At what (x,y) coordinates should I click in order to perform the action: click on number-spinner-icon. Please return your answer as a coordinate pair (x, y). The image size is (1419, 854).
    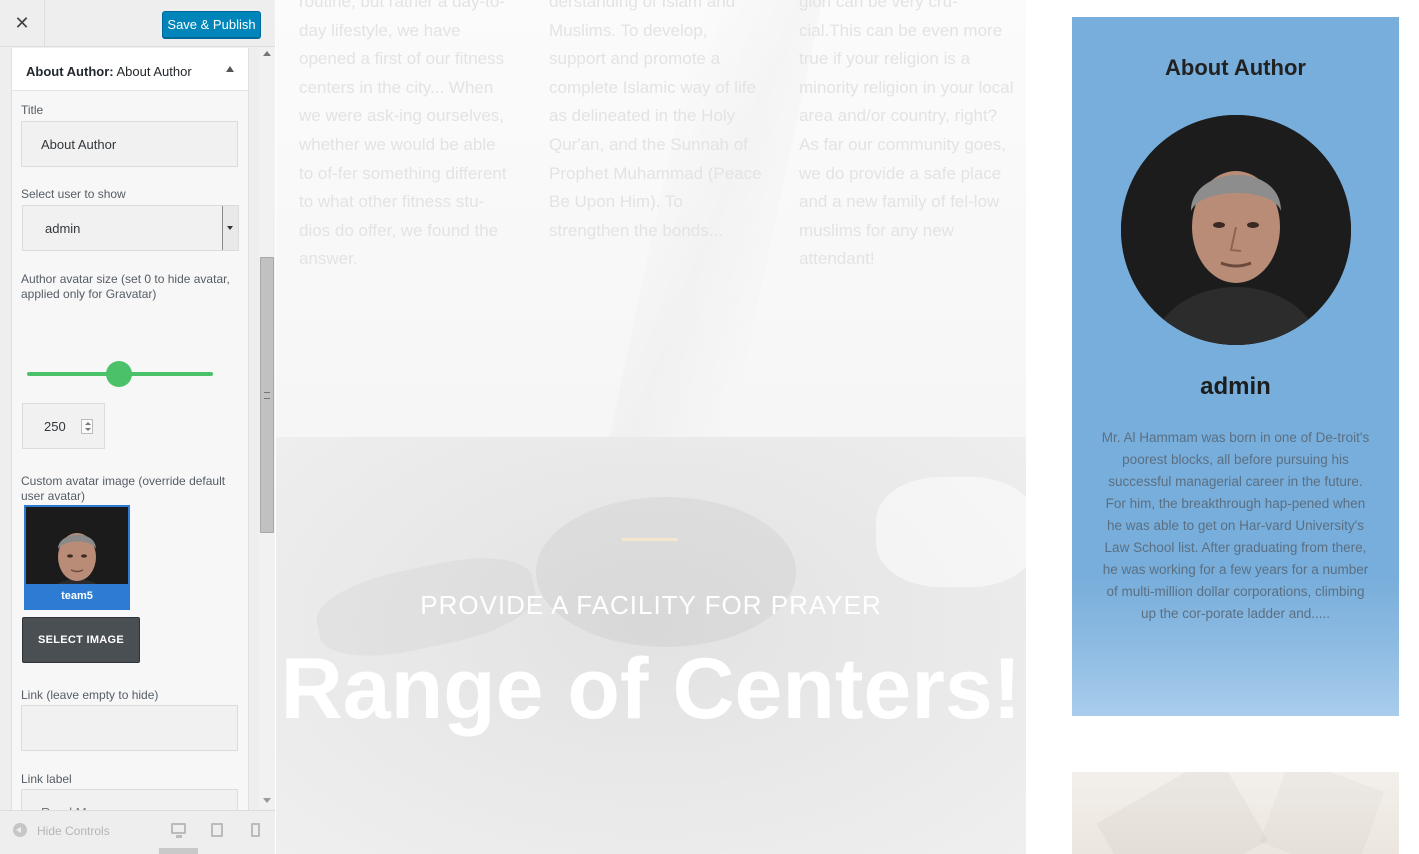
    Looking at the image, I should click on (87, 426).